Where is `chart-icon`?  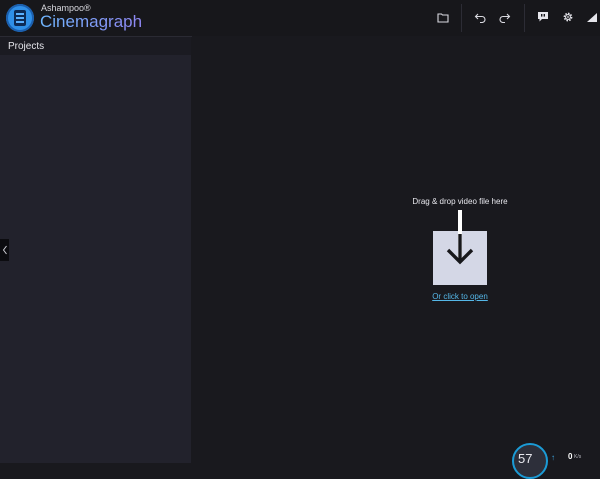 chart-icon is located at coordinates (592, 17).